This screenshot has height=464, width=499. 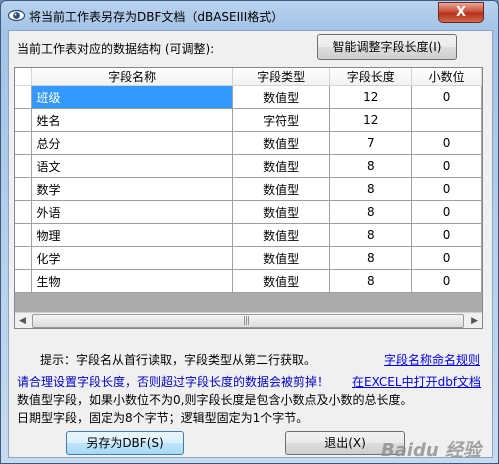 I want to click on table-row: 外语 数值型 8 0, so click(x=248, y=212).